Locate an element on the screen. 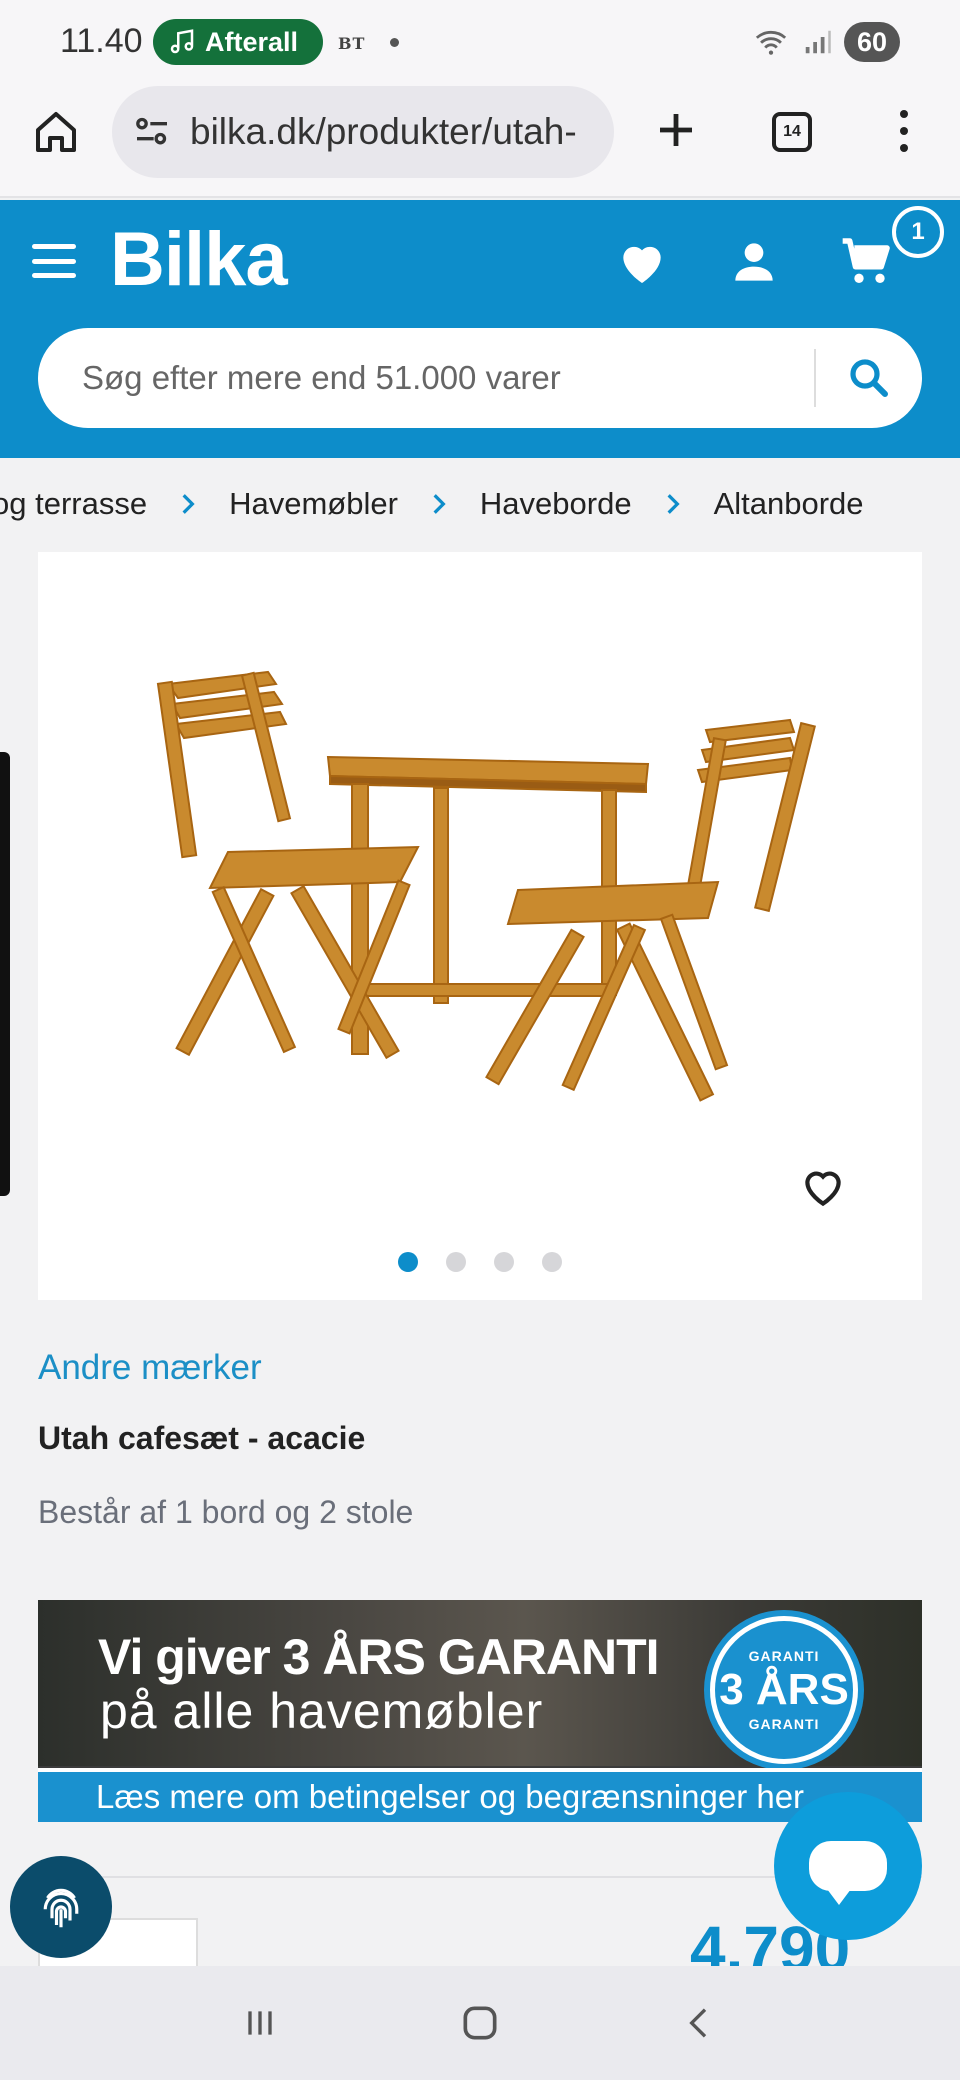 The height and width of the screenshot is (2080, 960). signal-icon is located at coordinates (818, 42).